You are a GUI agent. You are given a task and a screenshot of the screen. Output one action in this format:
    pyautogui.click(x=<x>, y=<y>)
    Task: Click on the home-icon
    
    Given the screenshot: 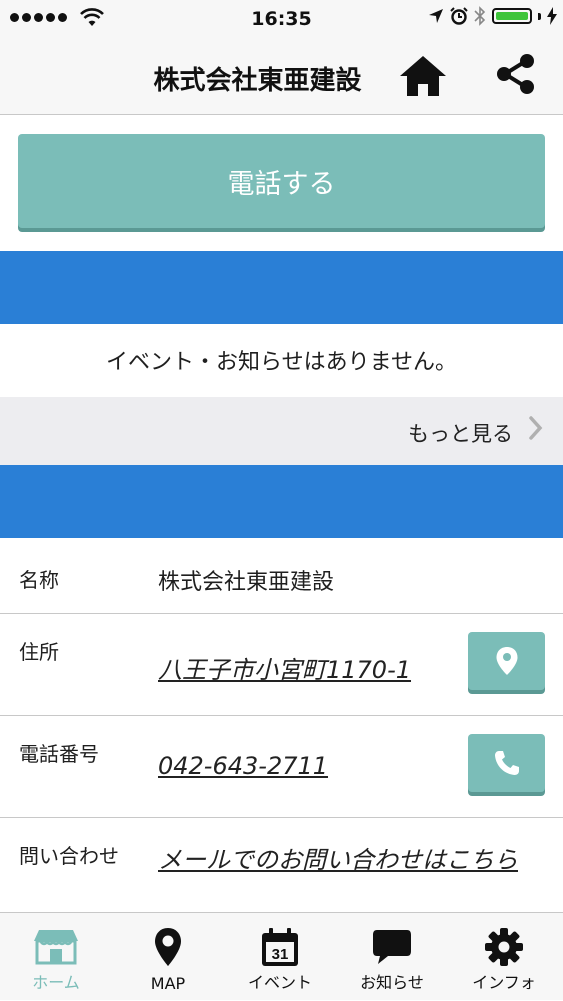 What is the action you would take?
    pyautogui.click(x=423, y=76)
    